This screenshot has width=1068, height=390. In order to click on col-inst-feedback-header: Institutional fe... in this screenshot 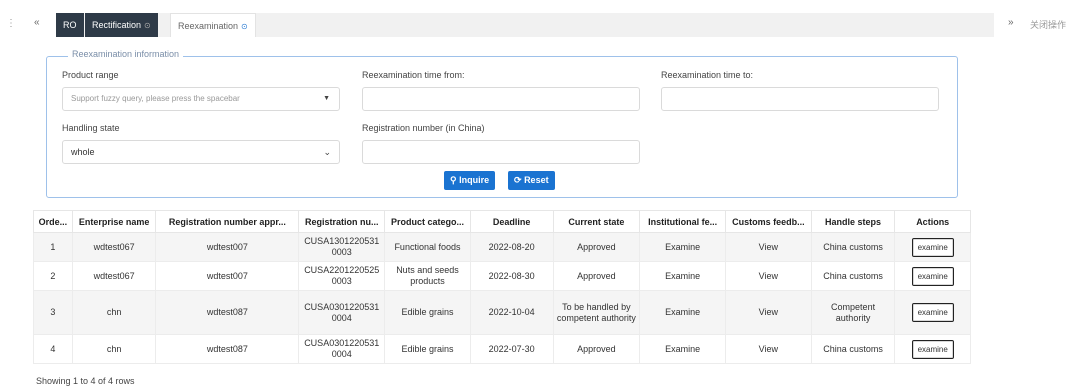, I will do `click(682, 221)`.